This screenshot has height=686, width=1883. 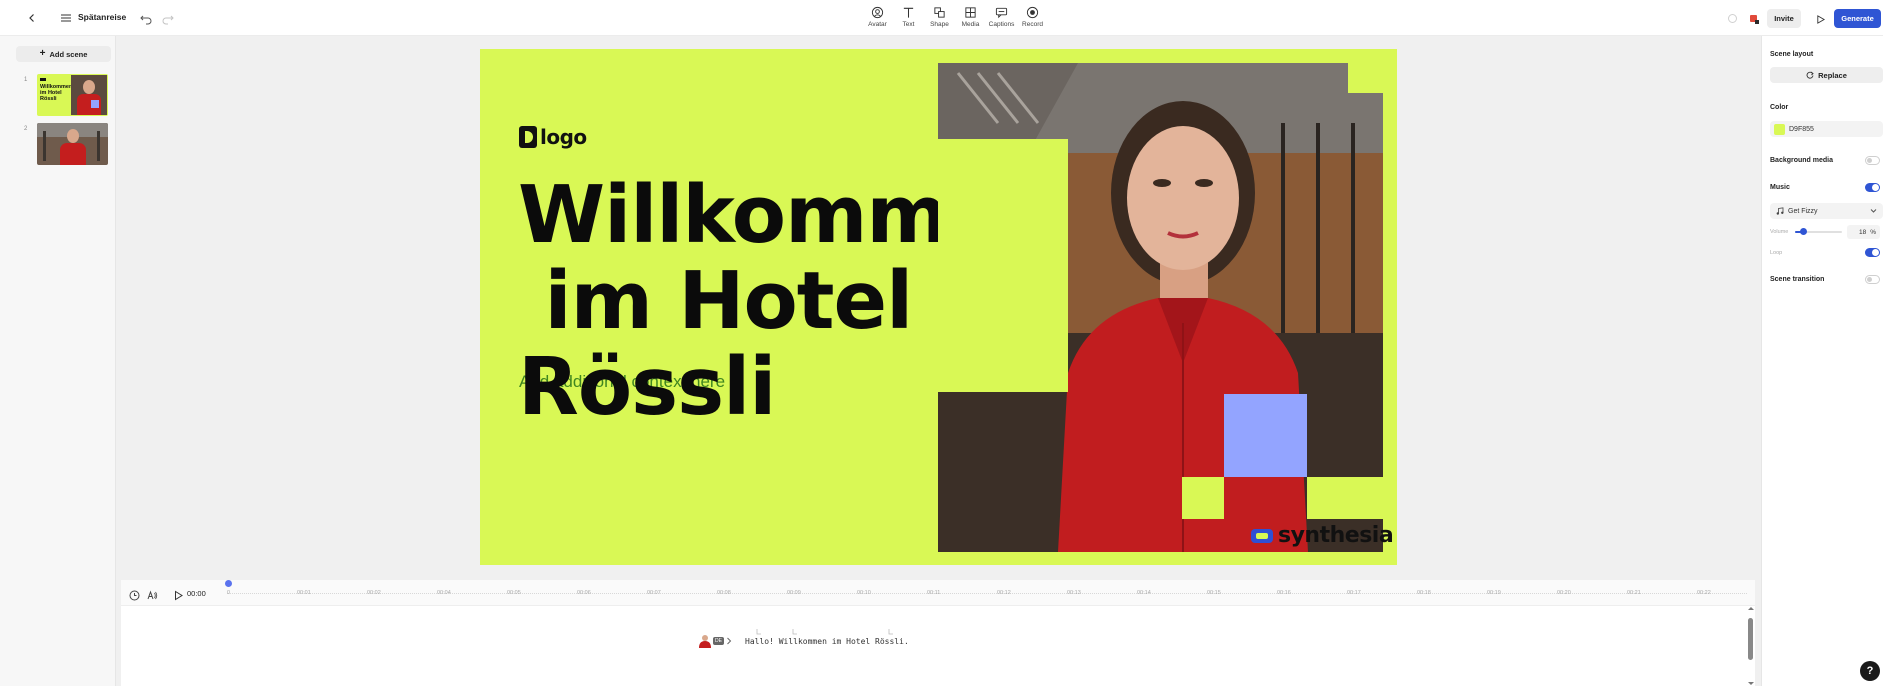 I want to click on project-title: Spätanreise, so click(x=102, y=17).